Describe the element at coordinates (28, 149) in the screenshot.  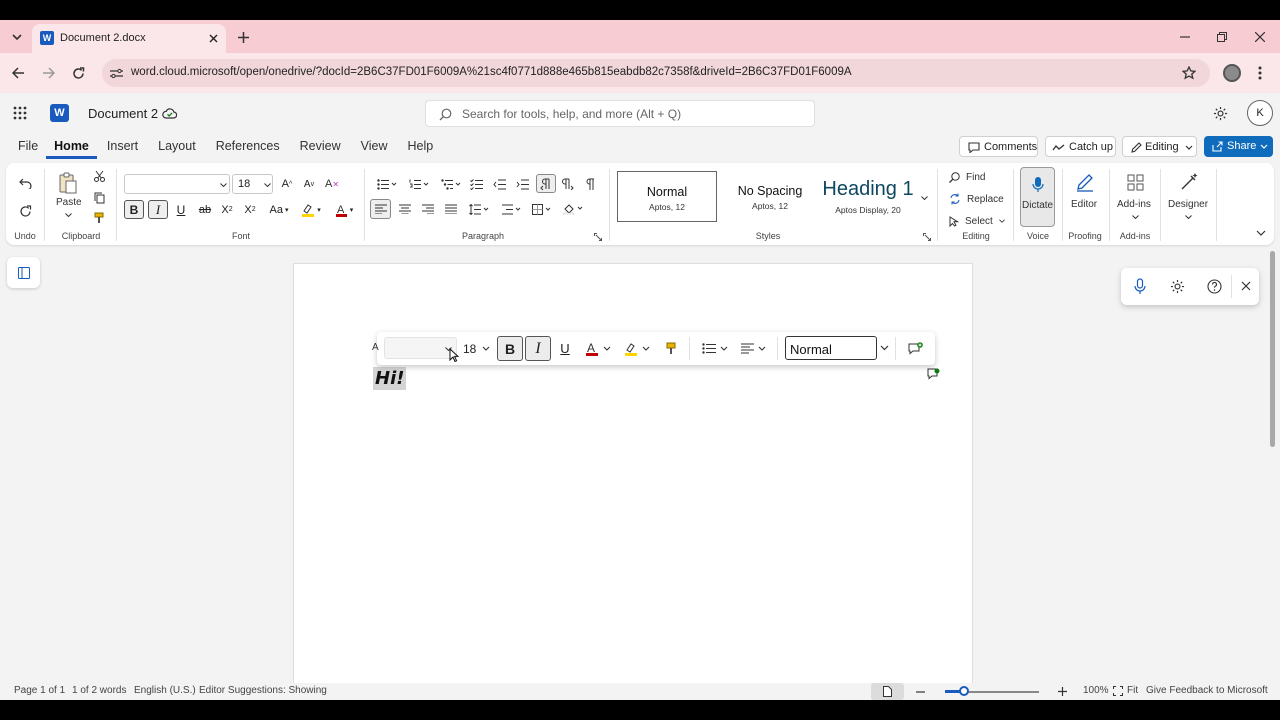
I see `tab-file: File` at that location.